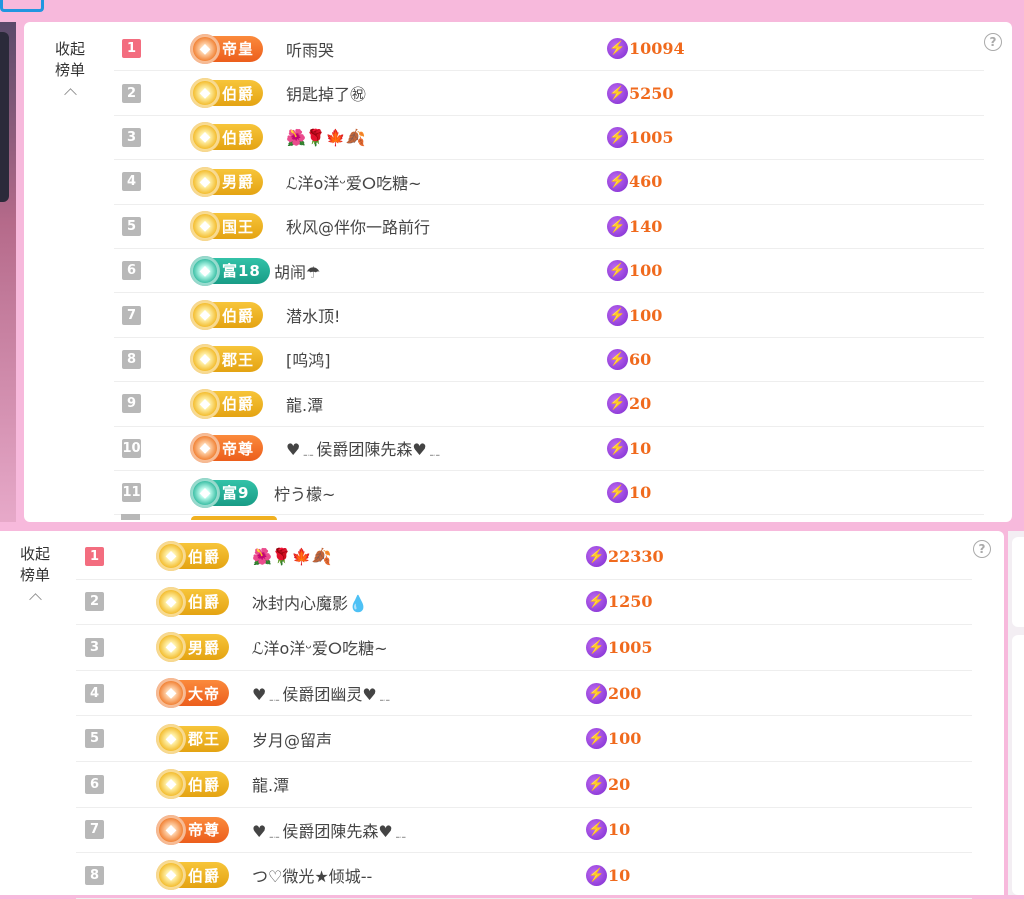 The image size is (1024, 899). I want to click on rank-title-badge: ◆ 富9, so click(224, 492).